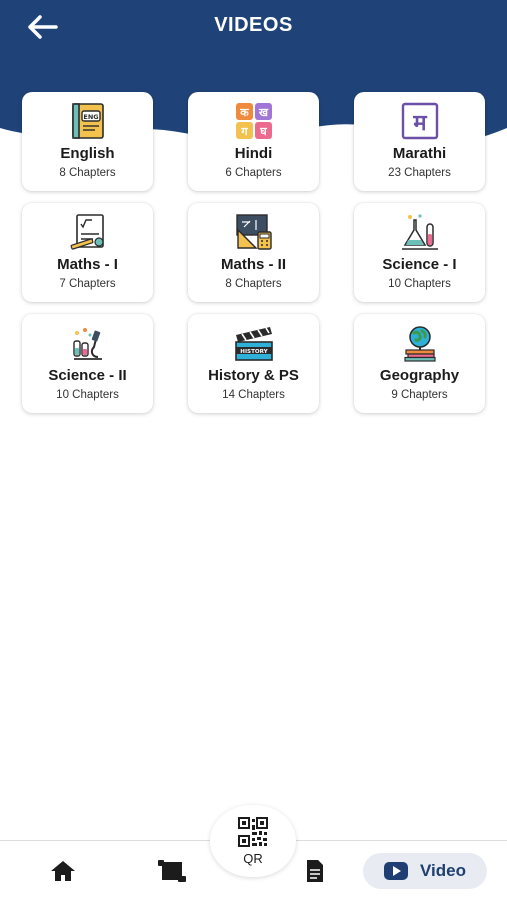 The image size is (507, 900). What do you see at coordinates (88, 232) in the screenshot?
I see `maths-formula-icon` at bounding box center [88, 232].